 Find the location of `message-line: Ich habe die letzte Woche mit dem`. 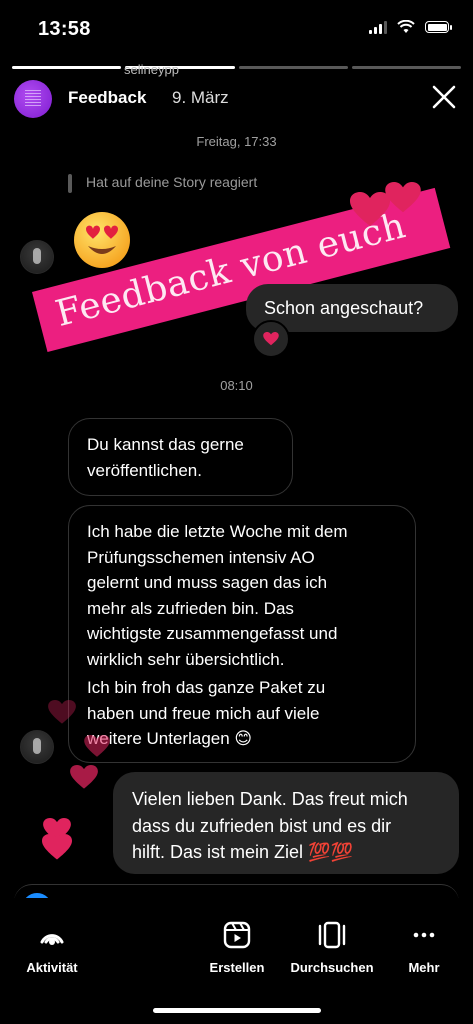

message-line: Ich habe die letzte Woche mit dem is located at coordinates (217, 531).